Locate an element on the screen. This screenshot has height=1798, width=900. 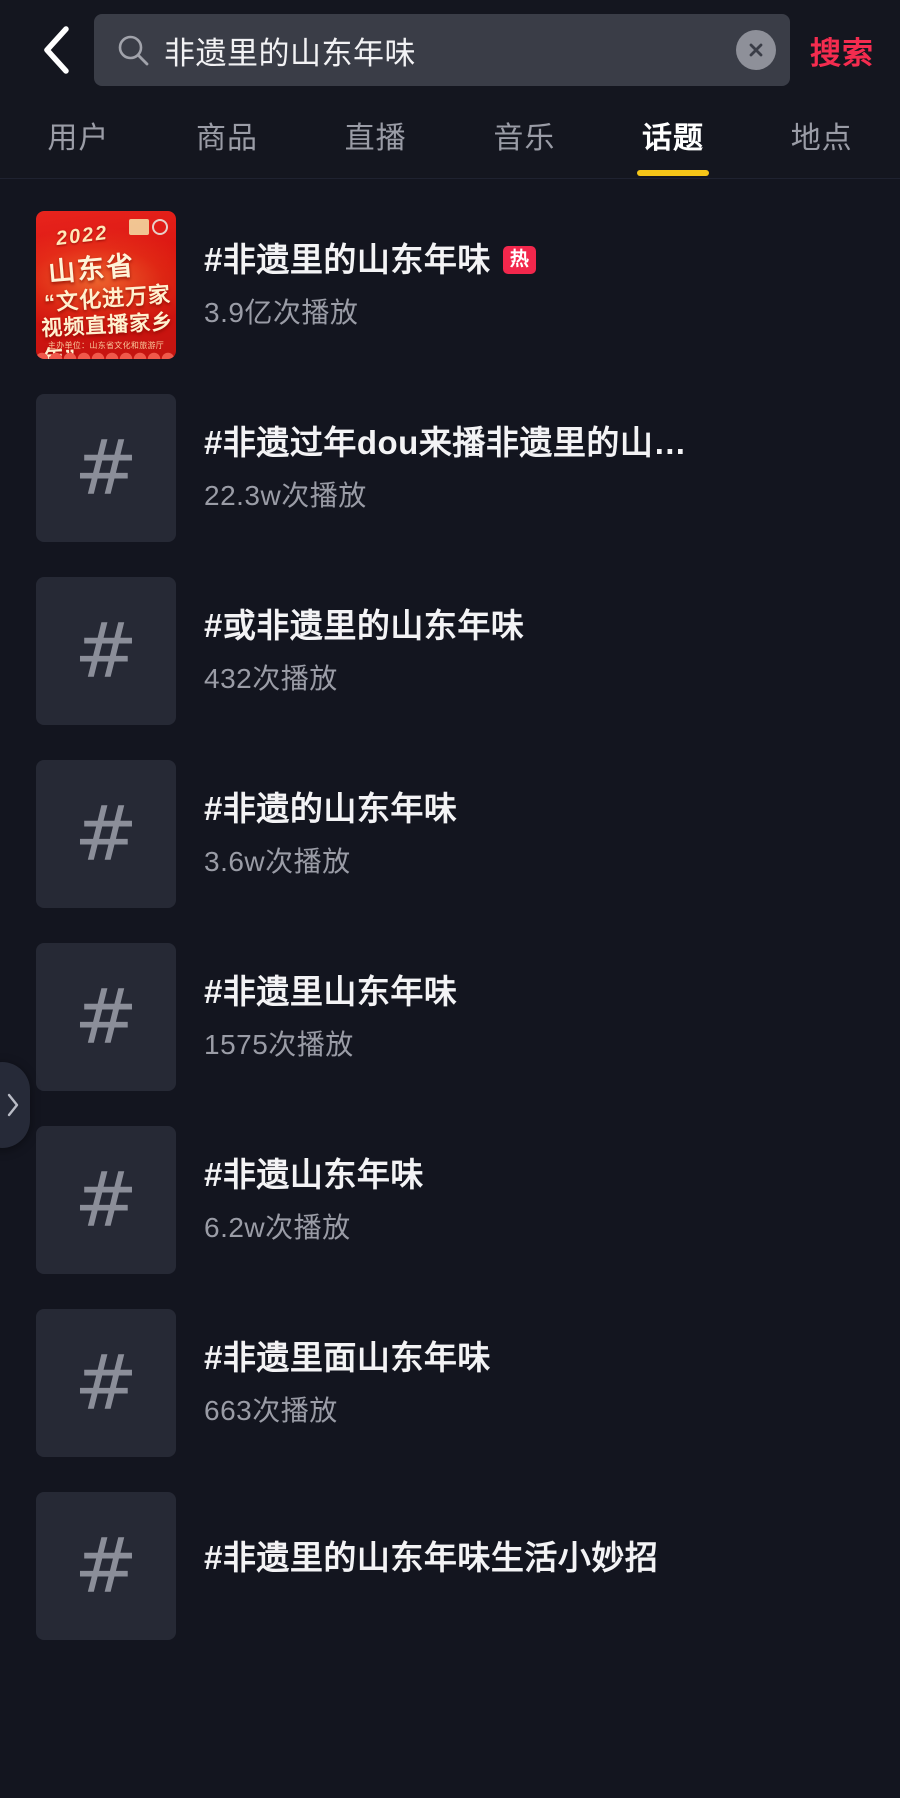
chevron-right-icon is located at coordinates (13, 1105).